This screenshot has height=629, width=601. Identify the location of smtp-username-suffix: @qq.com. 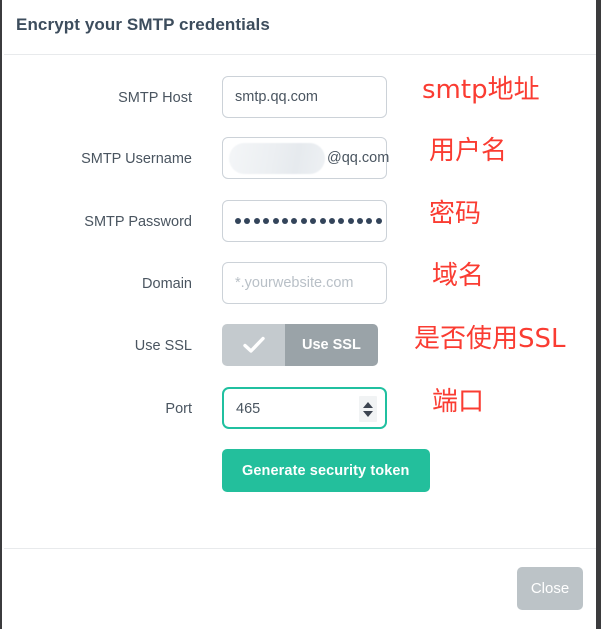
(358, 158).